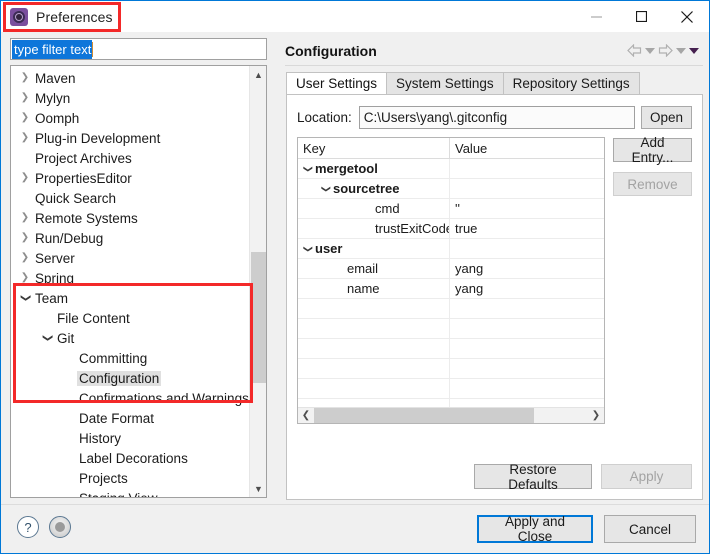 The image size is (710, 554). I want to click on forward-arrow-icon, so click(665, 50).